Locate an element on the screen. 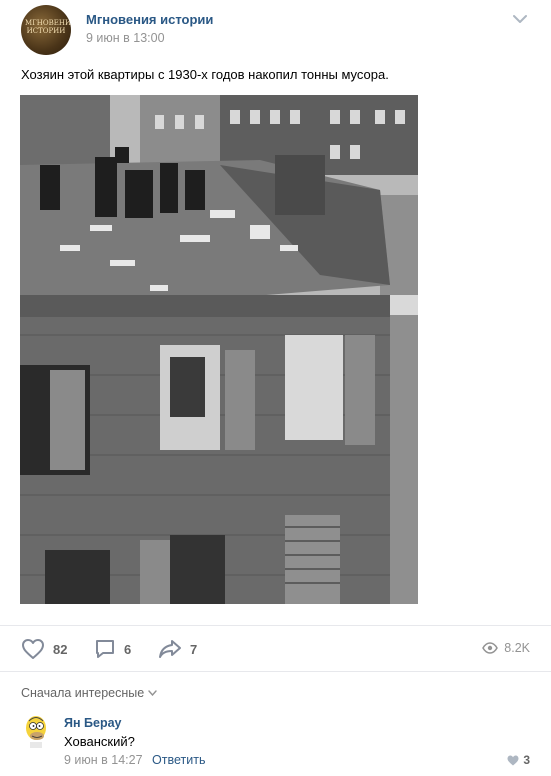 The image size is (551, 776). like-button: 82 is located at coordinates (44, 649).